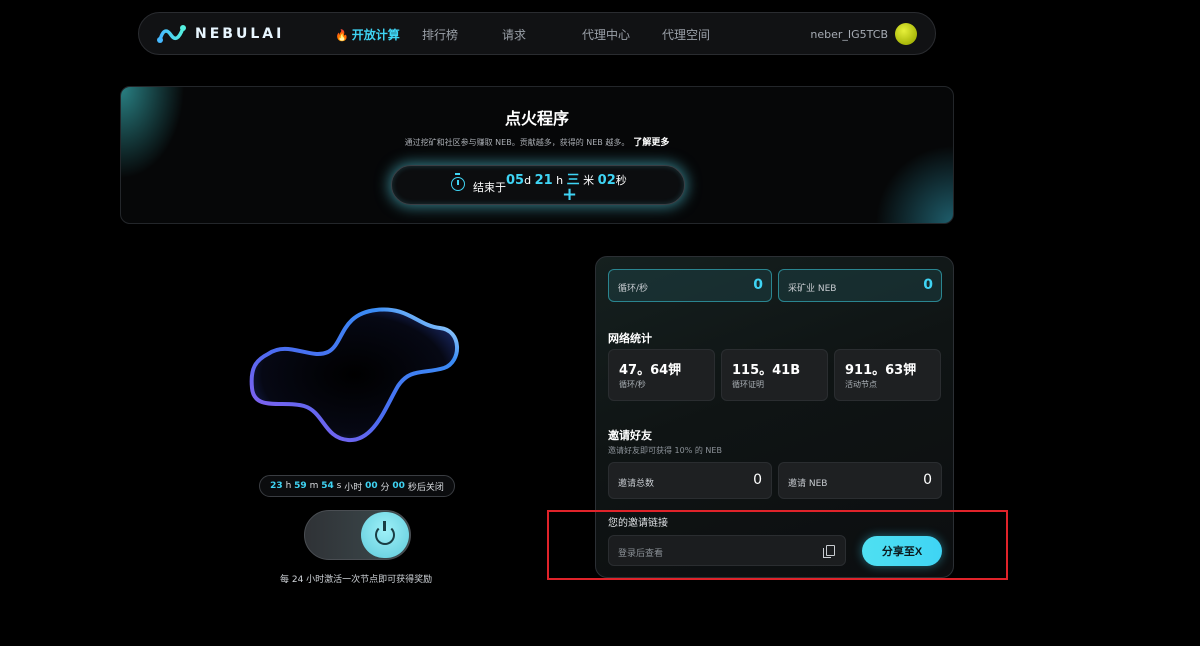 This screenshot has width=1200, height=646. What do you see at coordinates (375, 35) in the screenshot?
I see `nav-label: 开放计算` at bounding box center [375, 35].